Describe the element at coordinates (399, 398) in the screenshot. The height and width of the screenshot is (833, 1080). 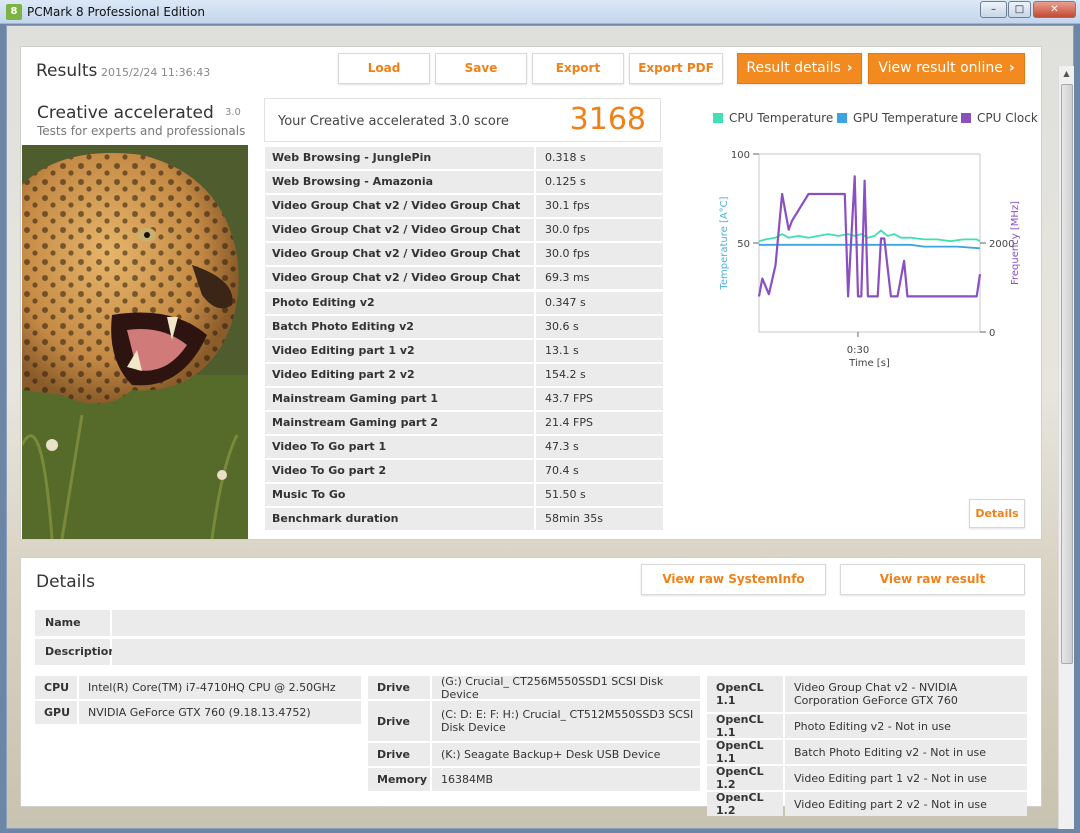
I see `metric-name: Mainstream Gaming part 1` at that location.